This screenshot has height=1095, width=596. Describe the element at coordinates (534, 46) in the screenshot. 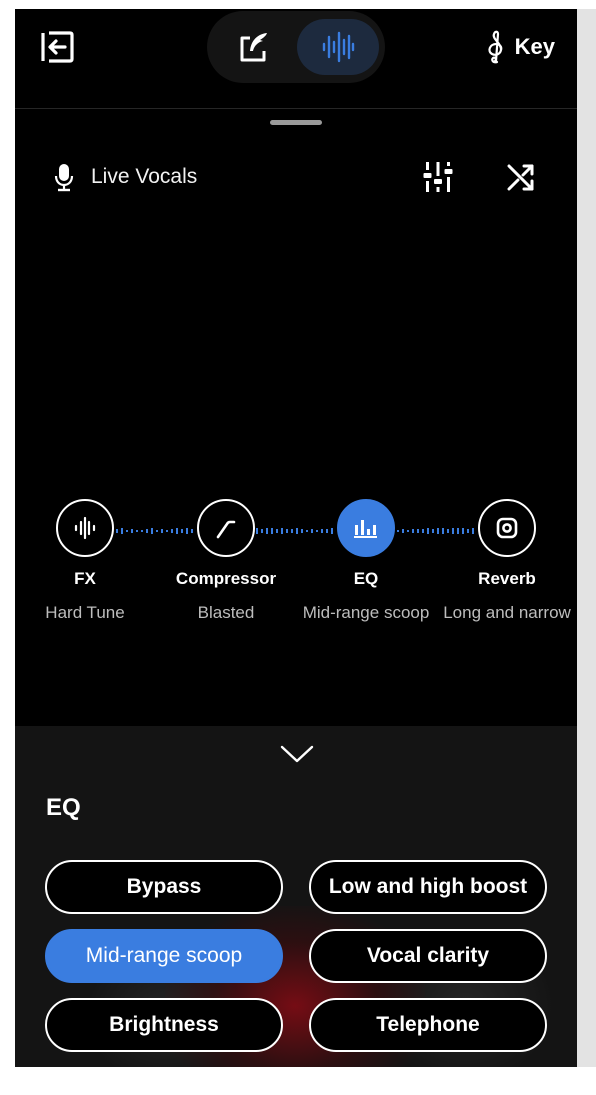

I see `key-label: Key` at that location.